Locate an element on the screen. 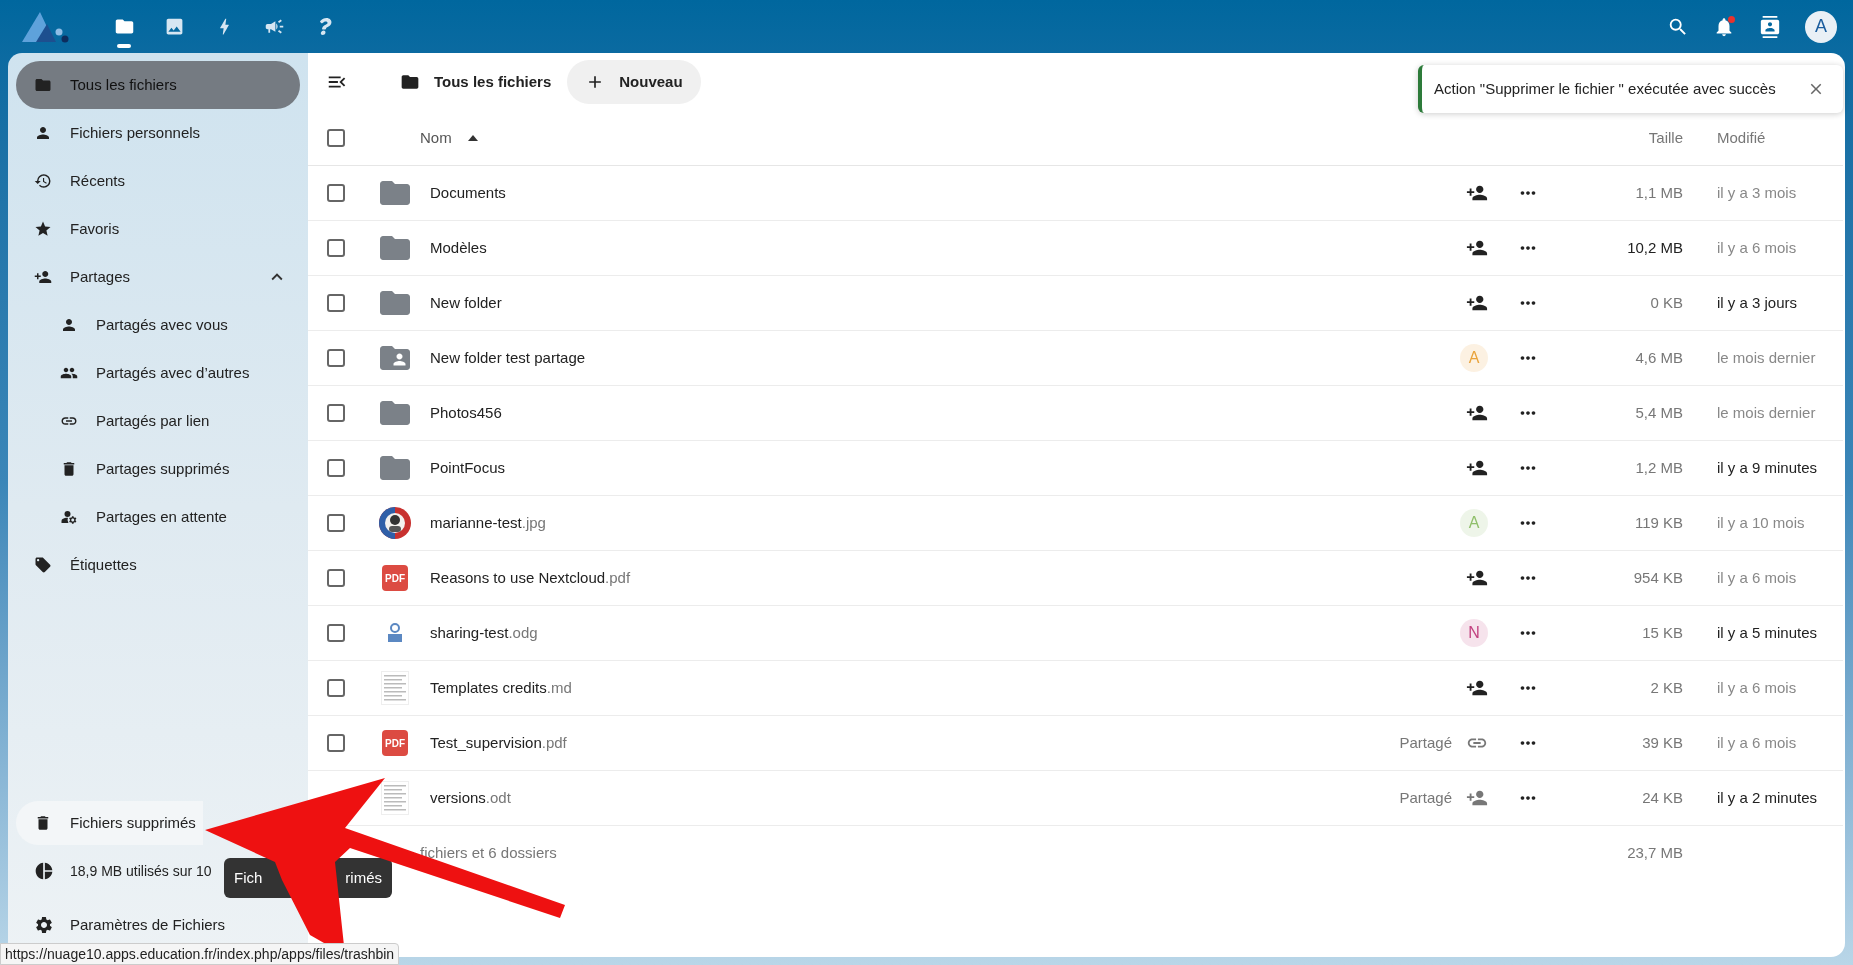  file-size: 954 KB is located at coordinates (1657, 577).